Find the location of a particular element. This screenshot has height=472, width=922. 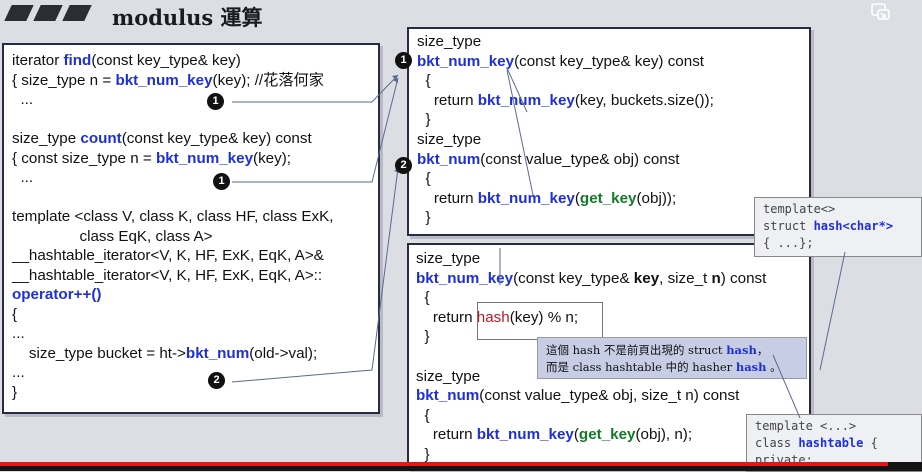

arrow-operator-to-bktnum is located at coordinates (315, 275).